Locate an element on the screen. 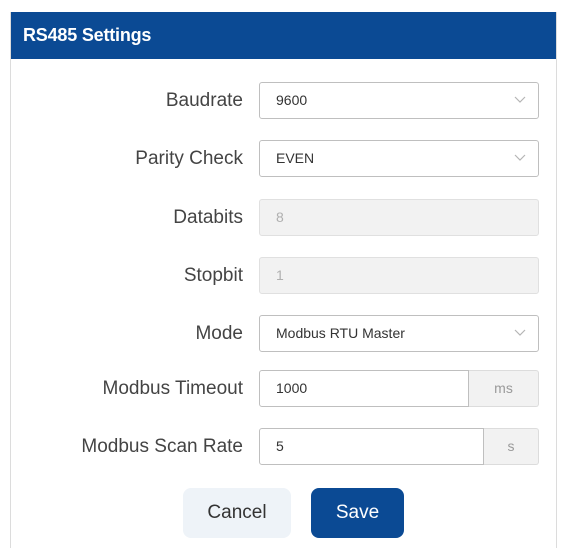 The height and width of the screenshot is (548, 562). stopbit-row: Stopbit 1 is located at coordinates (283, 275).